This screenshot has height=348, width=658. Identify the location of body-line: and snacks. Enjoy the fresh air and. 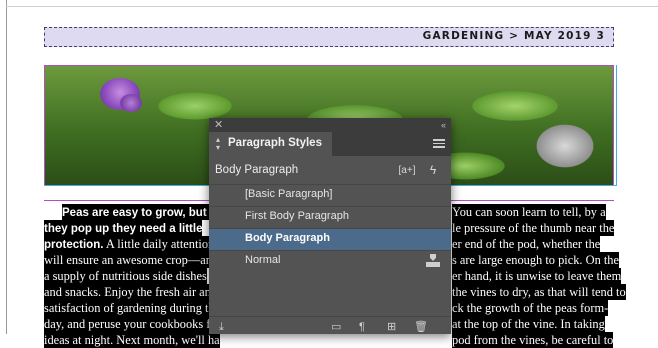
(131, 292).